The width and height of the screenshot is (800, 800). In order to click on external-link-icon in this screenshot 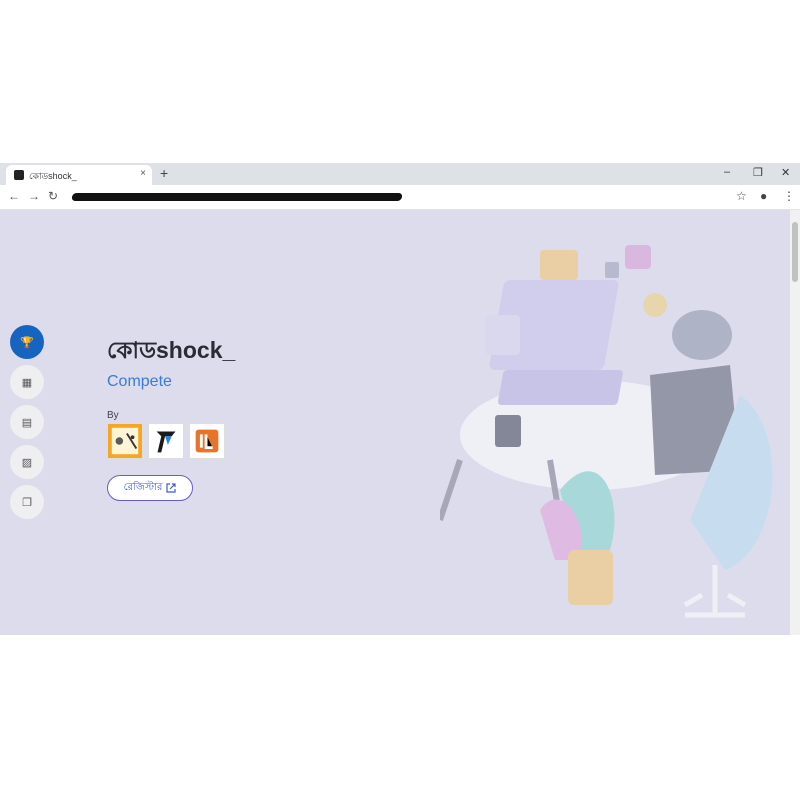, I will do `click(171, 488)`.